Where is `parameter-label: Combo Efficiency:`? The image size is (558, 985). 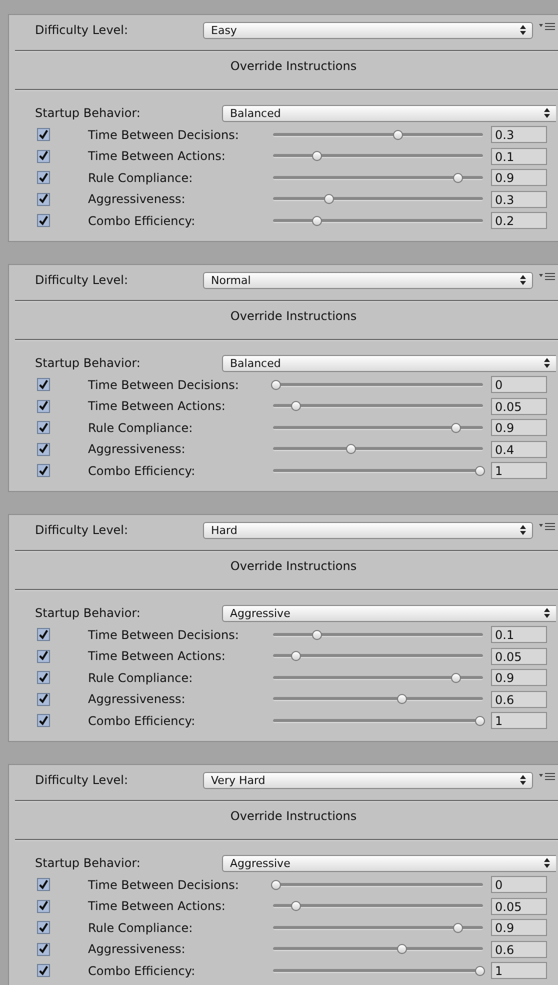
parameter-label: Combo Efficiency: is located at coordinates (142, 221).